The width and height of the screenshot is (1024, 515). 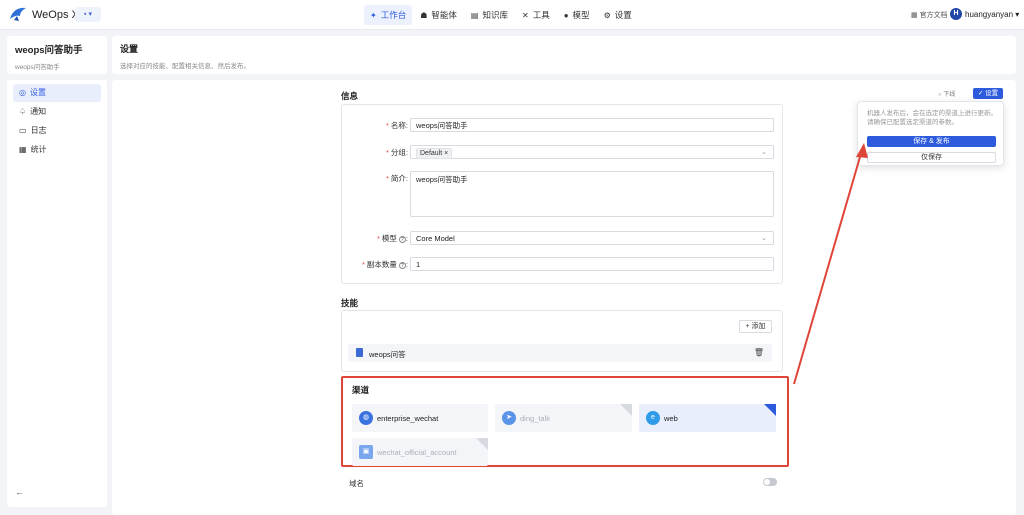 What do you see at coordinates (22, 92) in the screenshot?
I see `settings-circle-icon: ◎` at bounding box center [22, 92].